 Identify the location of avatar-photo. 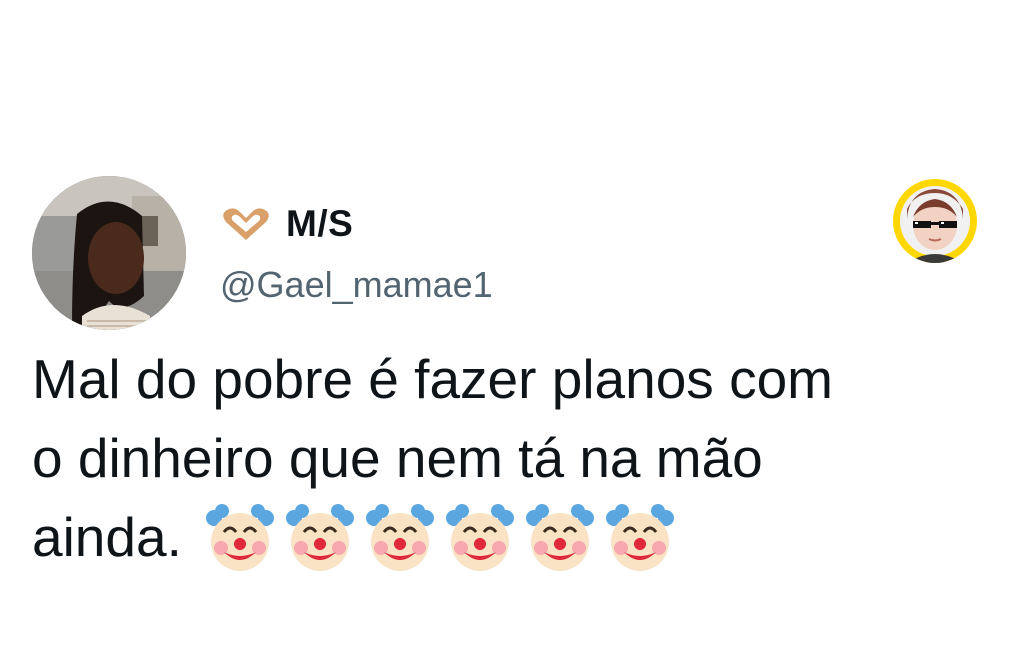
(109, 253).